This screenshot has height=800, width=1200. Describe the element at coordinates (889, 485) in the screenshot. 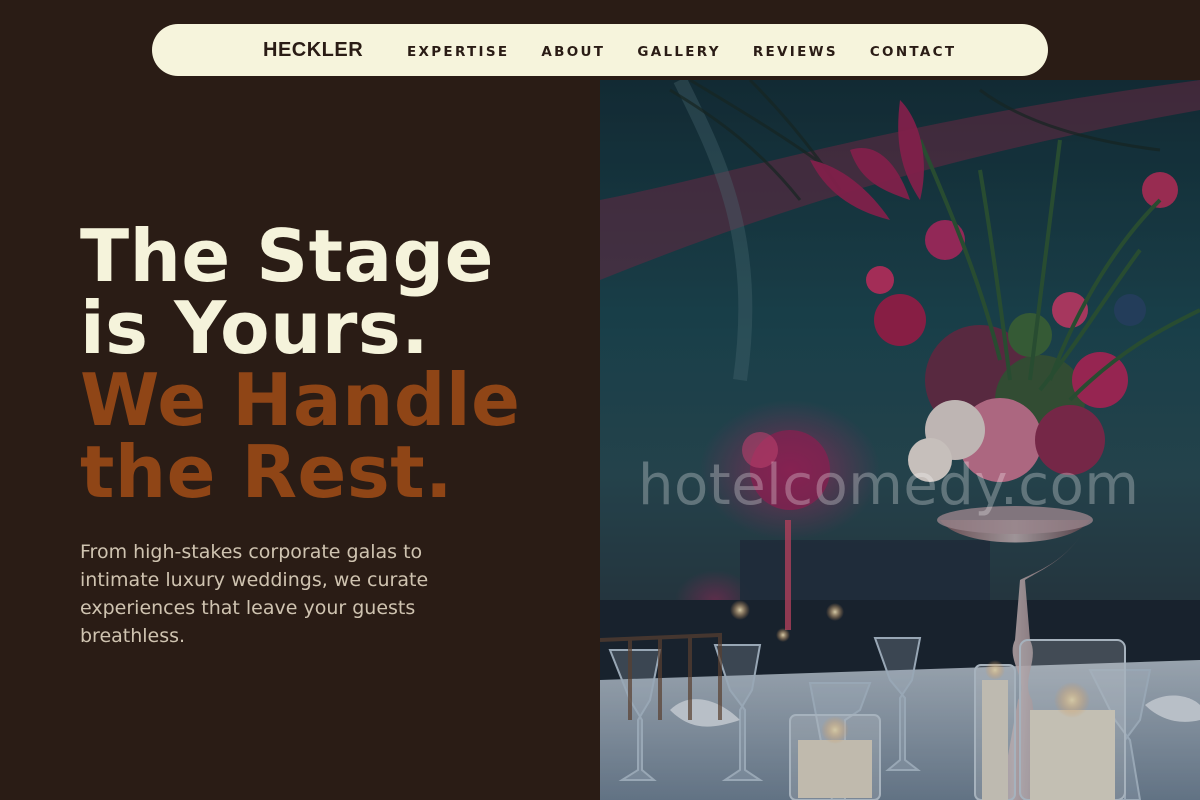

I see `image-watermark: hotelcomedy.com` at that location.